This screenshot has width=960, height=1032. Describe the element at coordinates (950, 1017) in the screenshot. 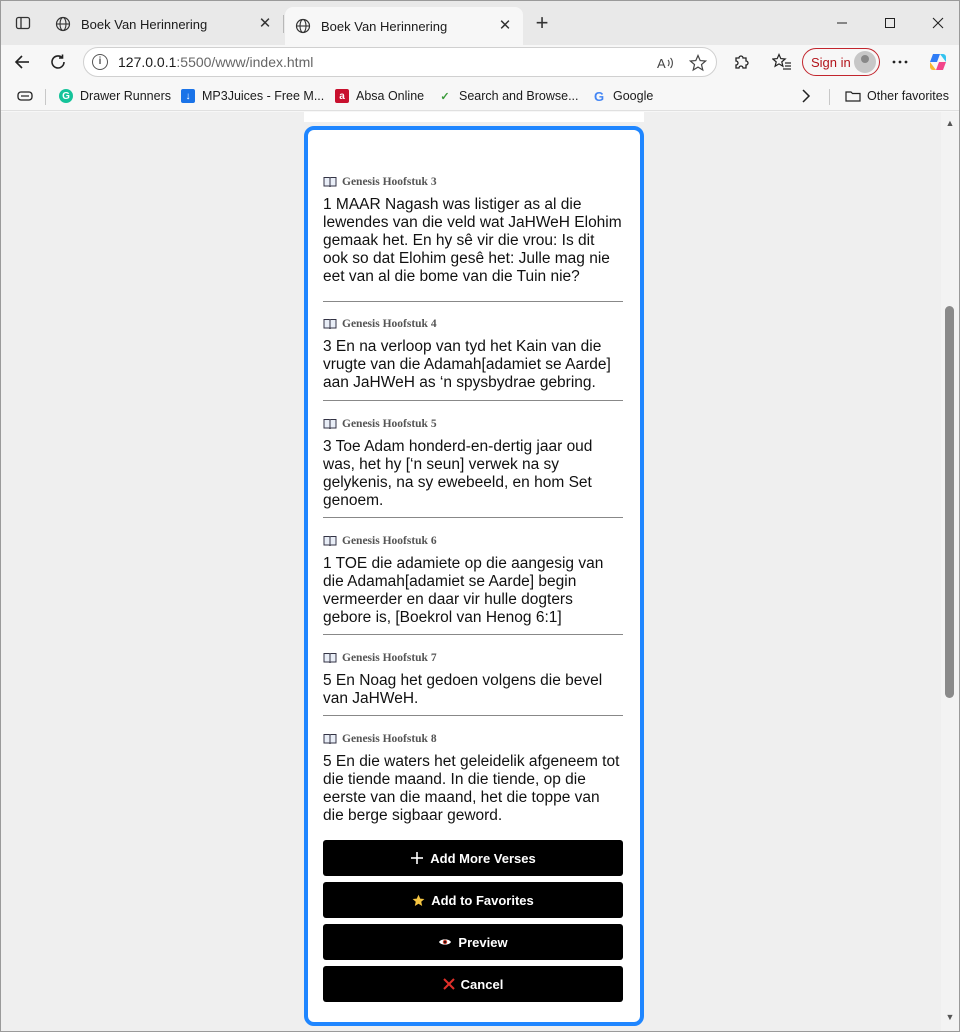

I see `scroll-down-arrow-icon: ▼` at that location.